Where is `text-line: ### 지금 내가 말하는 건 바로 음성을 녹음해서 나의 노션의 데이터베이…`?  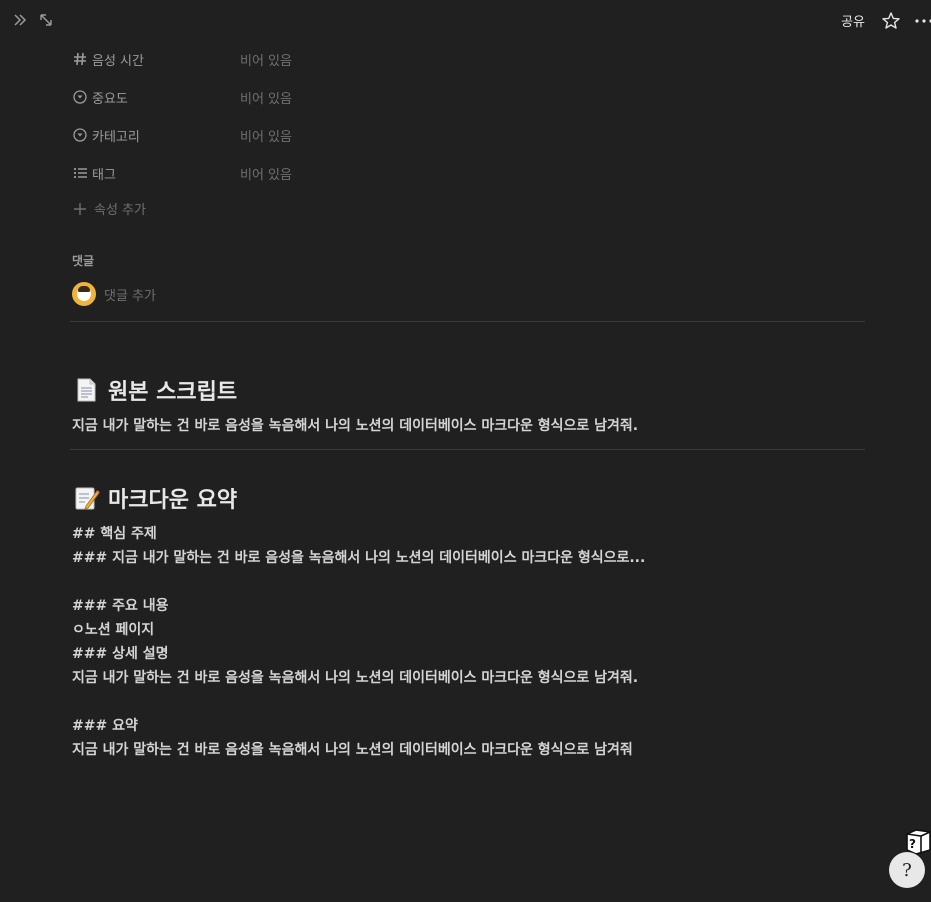
text-line: ### 지금 내가 말하는 건 바로 음성을 녹음해서 나의 노션의 데이터베이… is located at coordinates (359, 558).